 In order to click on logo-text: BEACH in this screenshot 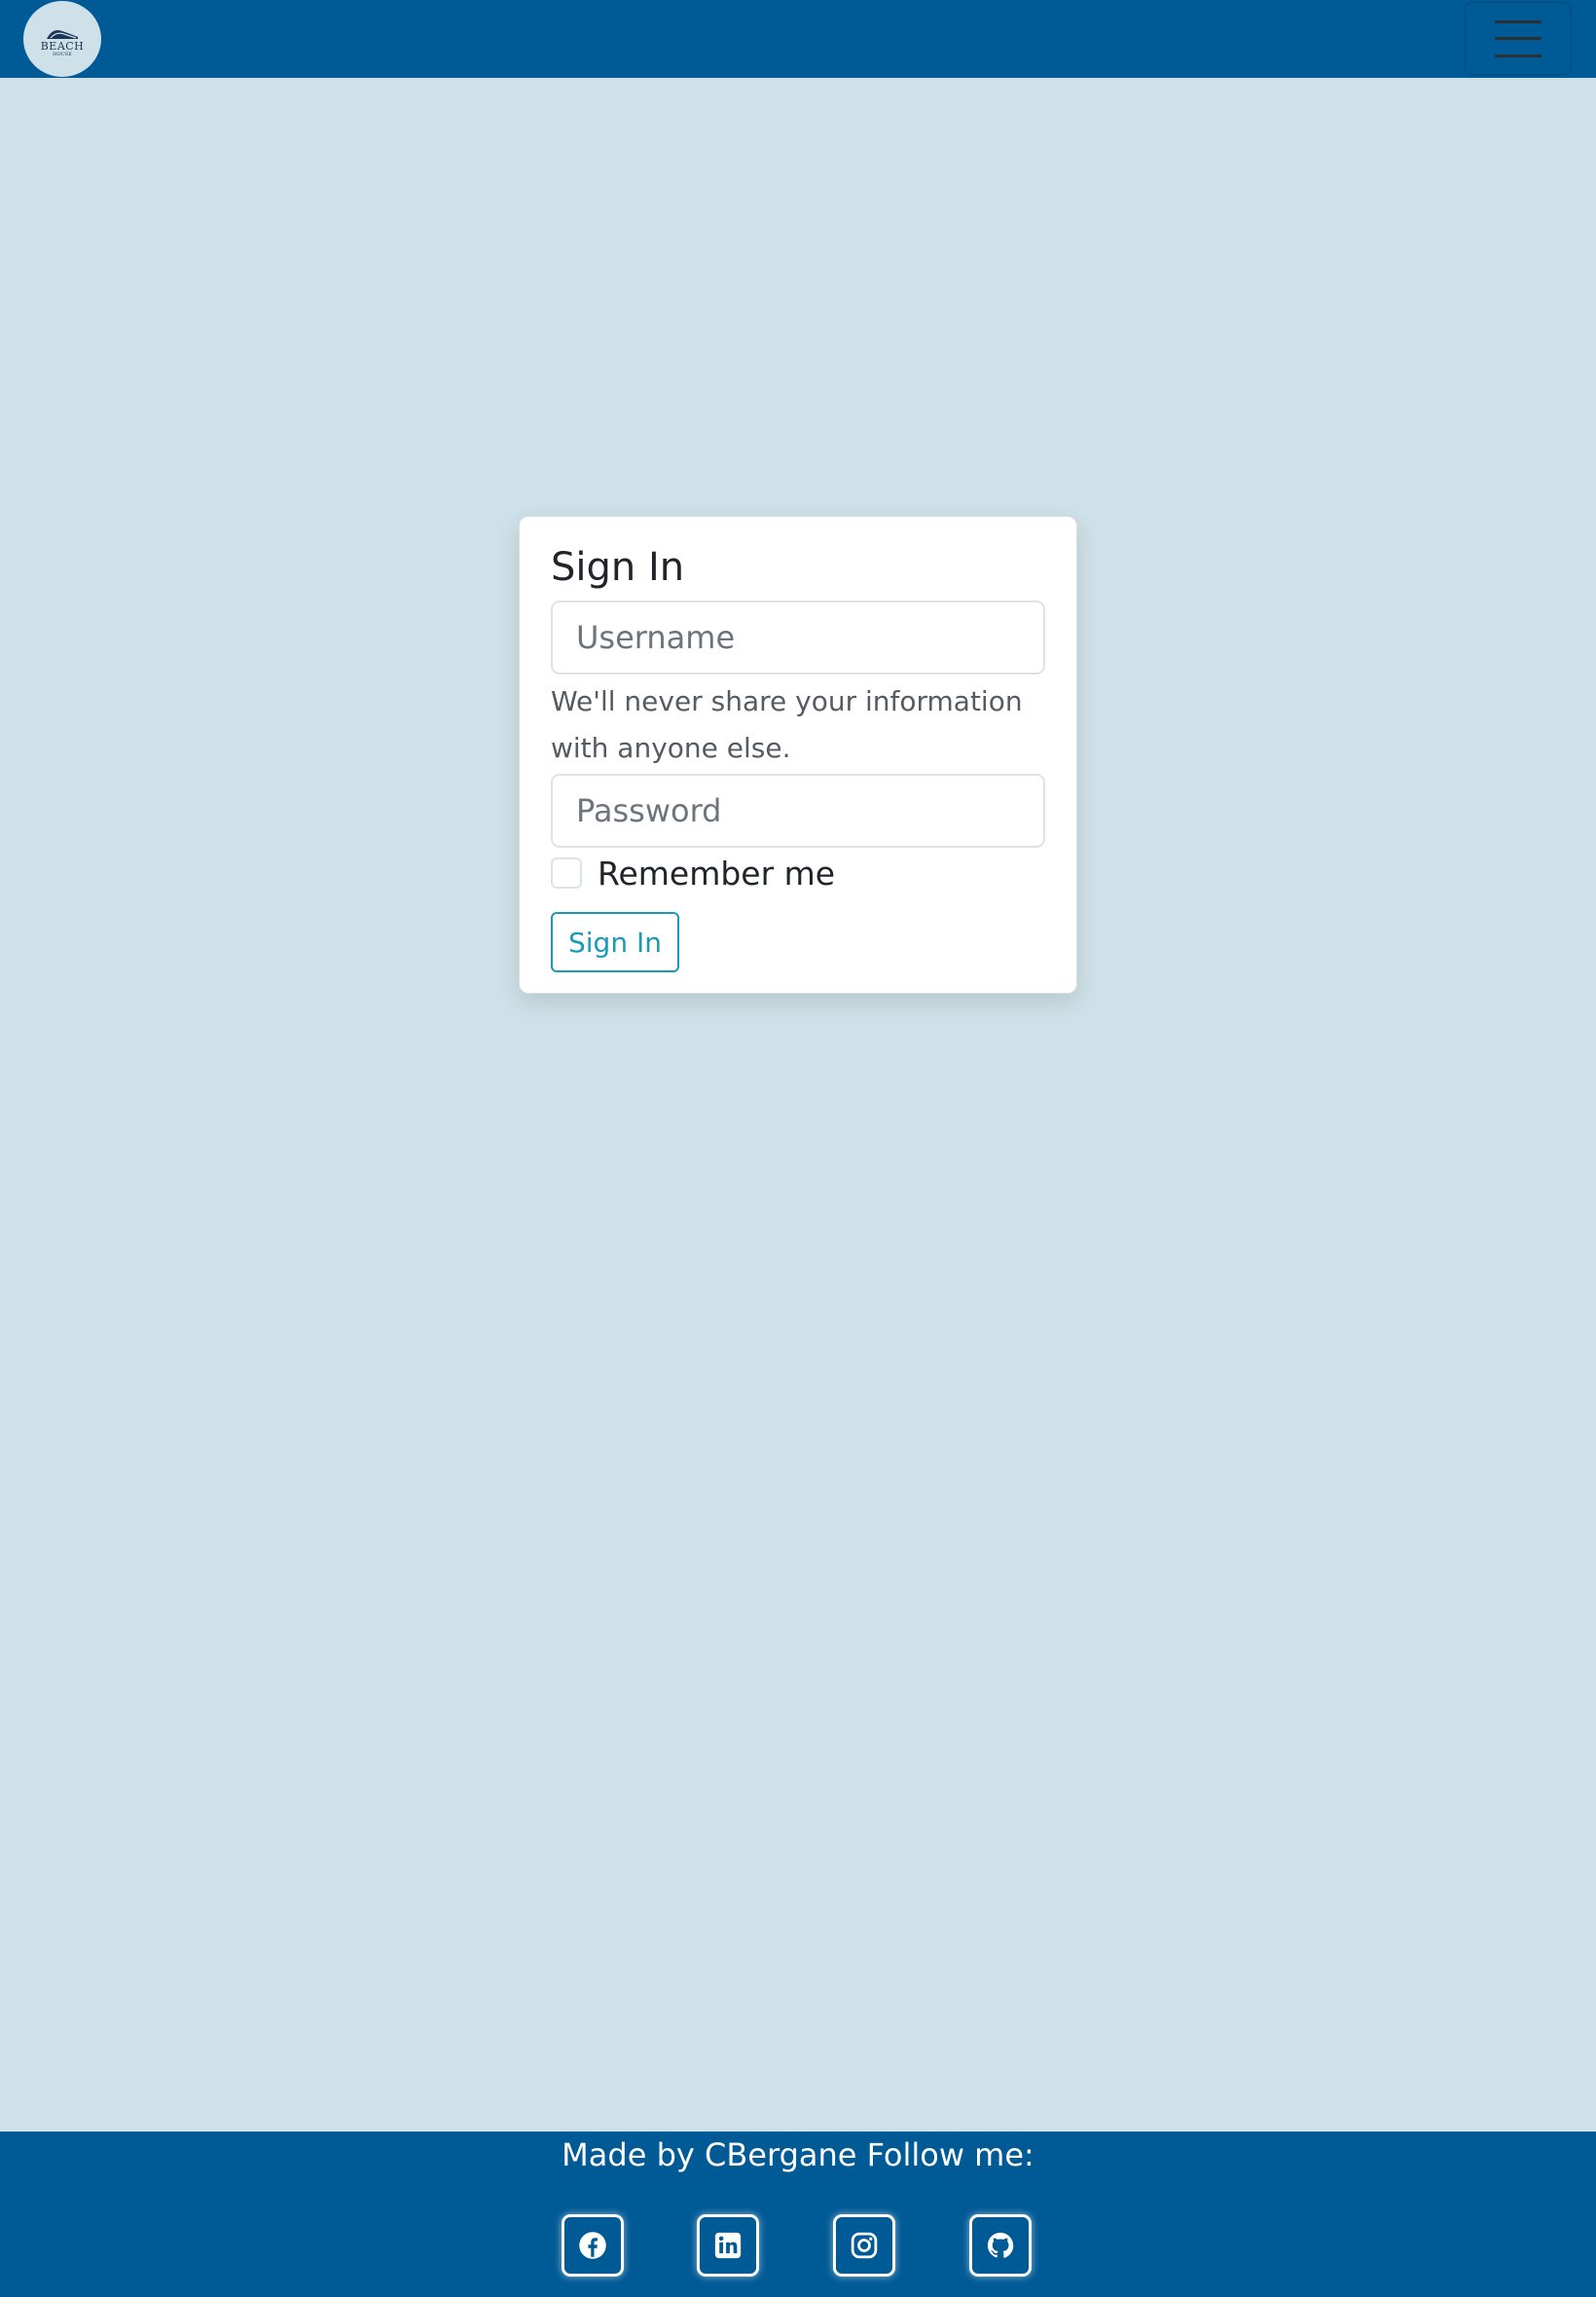, I will do `click(63, 46)`.